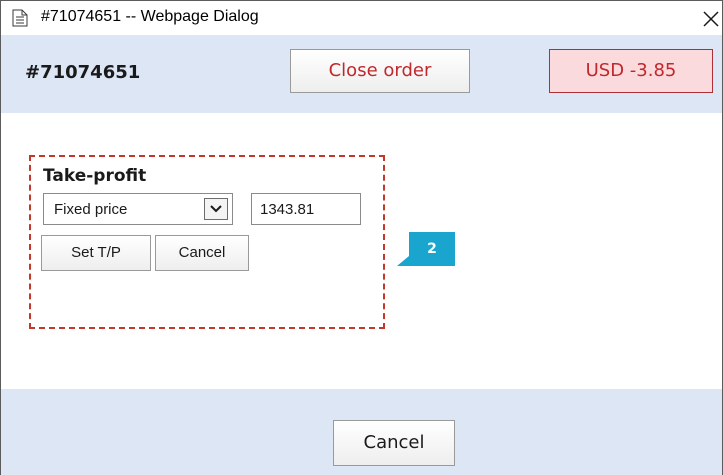 Image resolution: width=723 pixels, height=475 pixels. Describe the element at coordinates (202, 253) in the screenshot. I see `take-profit-cancel-button: Cancel` at that location.